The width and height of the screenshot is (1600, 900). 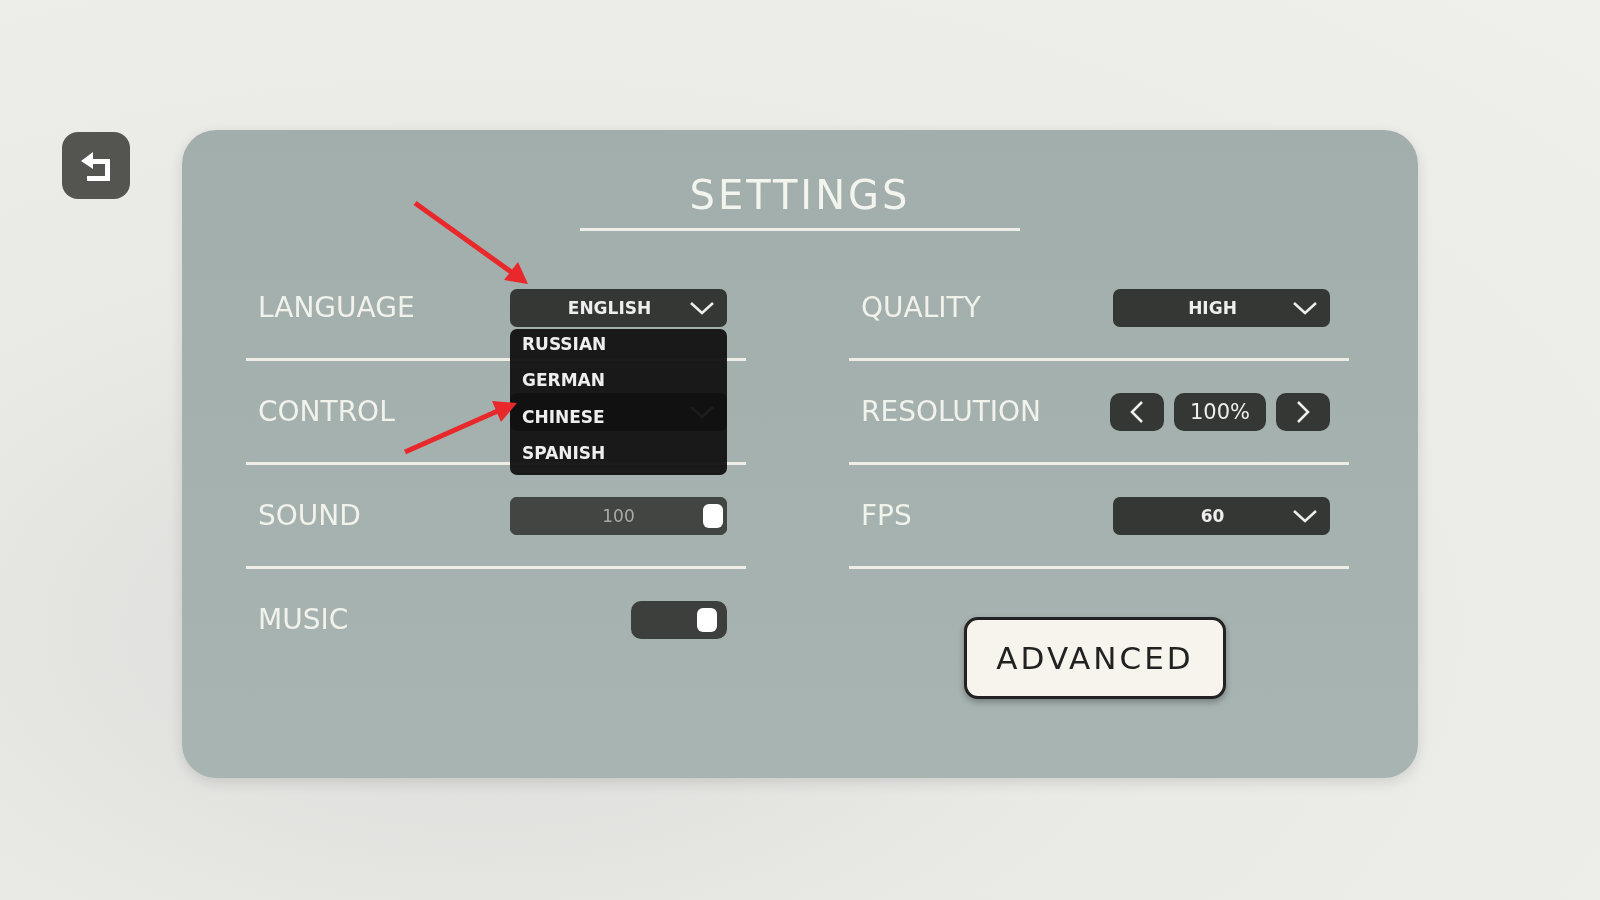 What do you see at coordinates (326, 411) in the screenshot?
I see `setting-label: CONTROL` at bounding box center [326, 411].